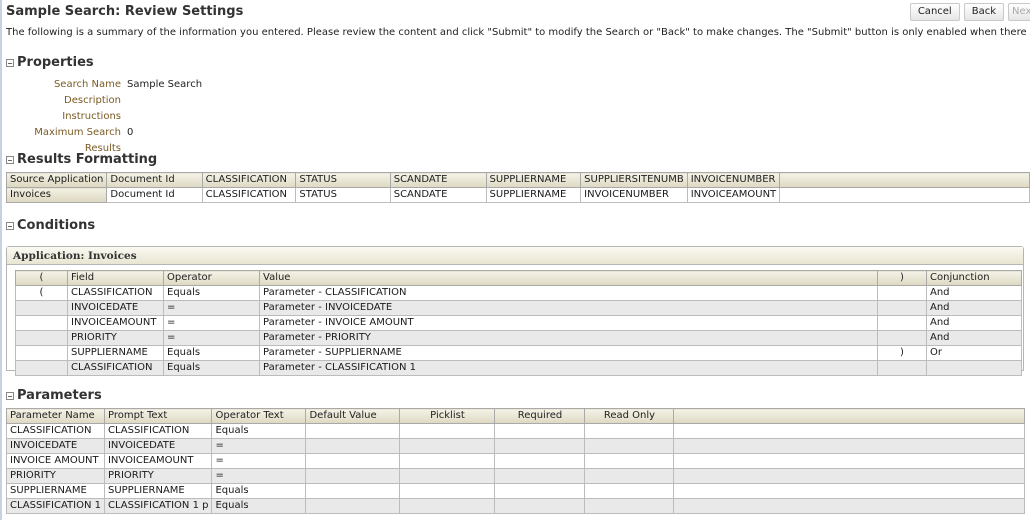 The width and height of the screenshot is (1030, 520). Describe the element at coordinates (568, 353) in the screenshot. I see `table-cell: Parameter - SUPPLIERNAME` at that location.